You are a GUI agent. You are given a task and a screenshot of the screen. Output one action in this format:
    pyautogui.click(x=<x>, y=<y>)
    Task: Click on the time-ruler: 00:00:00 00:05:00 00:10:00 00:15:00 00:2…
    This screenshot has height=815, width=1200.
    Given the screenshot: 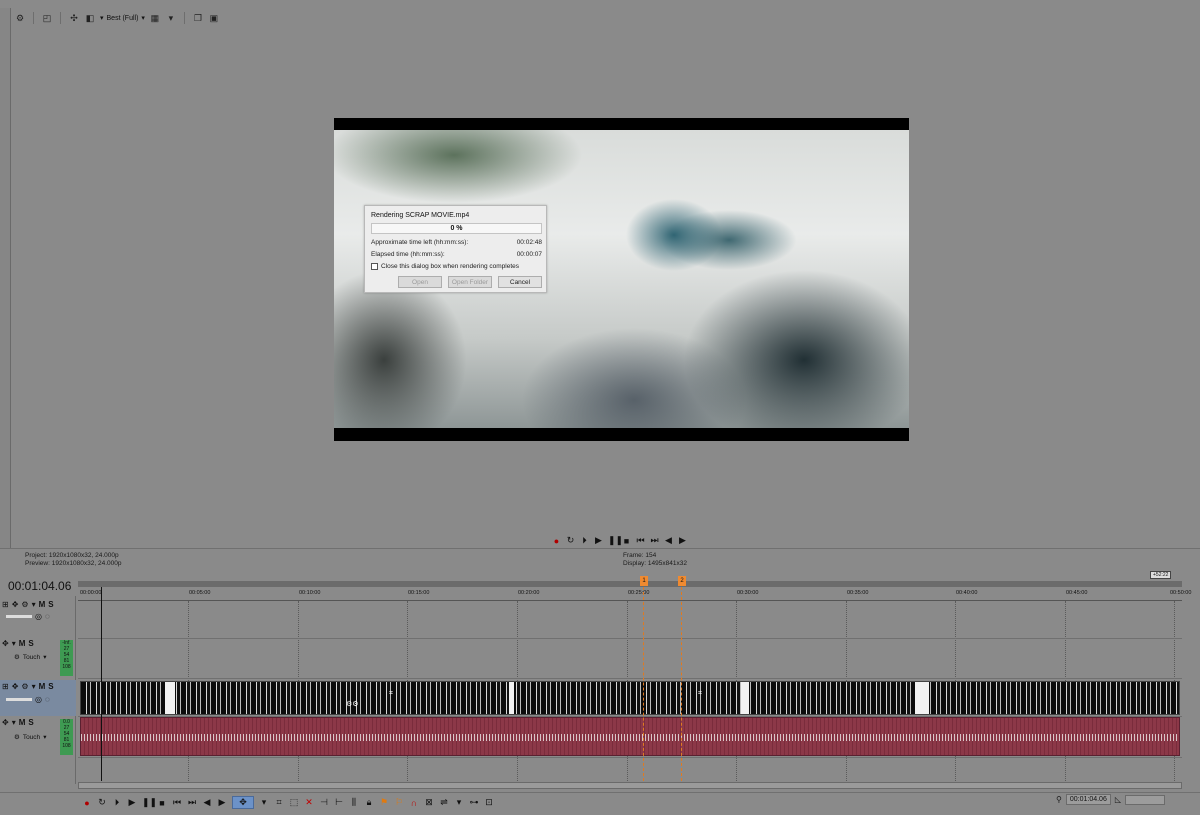 What is the action you would take?
    pyautogui.click(x=634, y=595)
    